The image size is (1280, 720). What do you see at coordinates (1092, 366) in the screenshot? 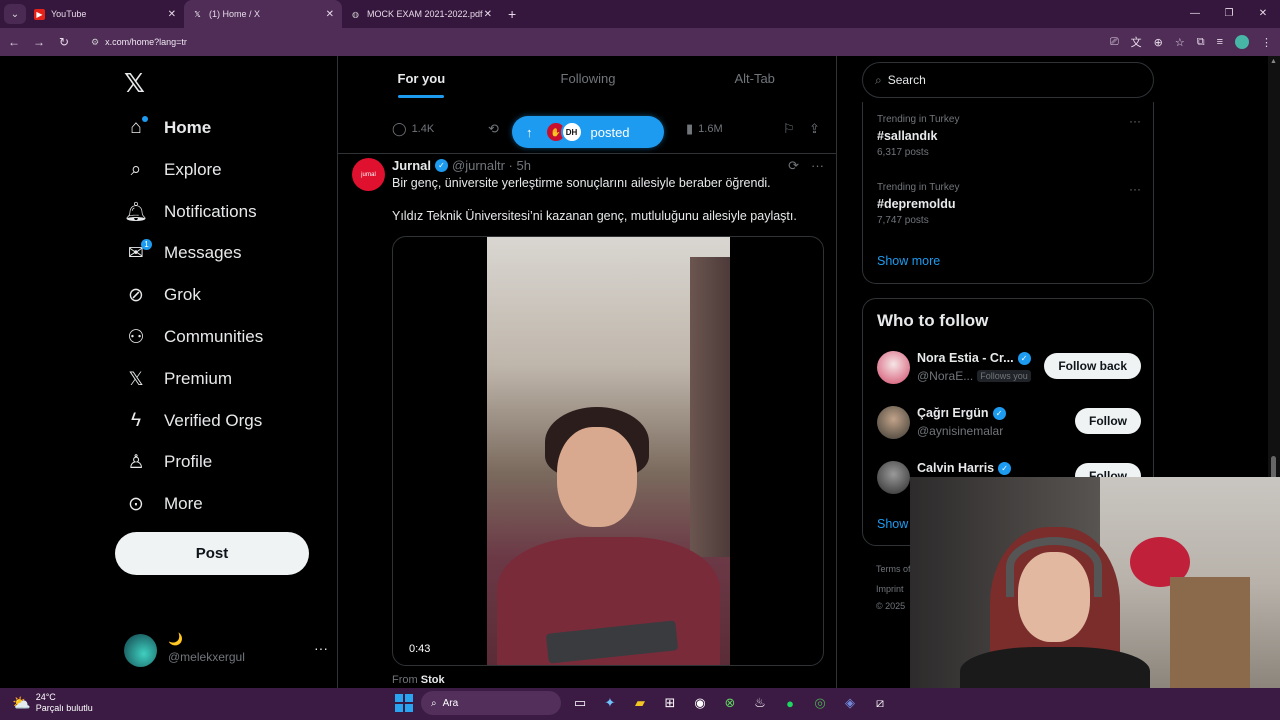
I see `follow-back-button: Follow back` at bounding box center [1092, 366].